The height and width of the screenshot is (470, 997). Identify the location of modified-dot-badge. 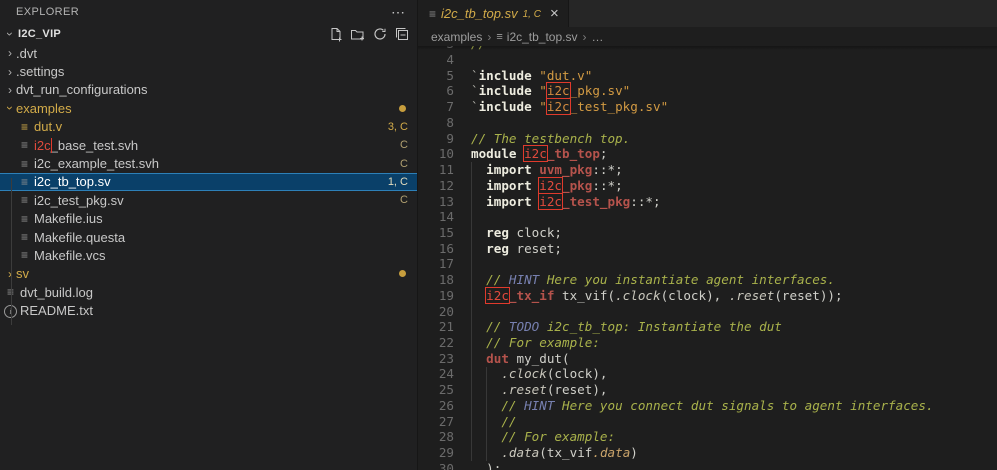
(402, 274).